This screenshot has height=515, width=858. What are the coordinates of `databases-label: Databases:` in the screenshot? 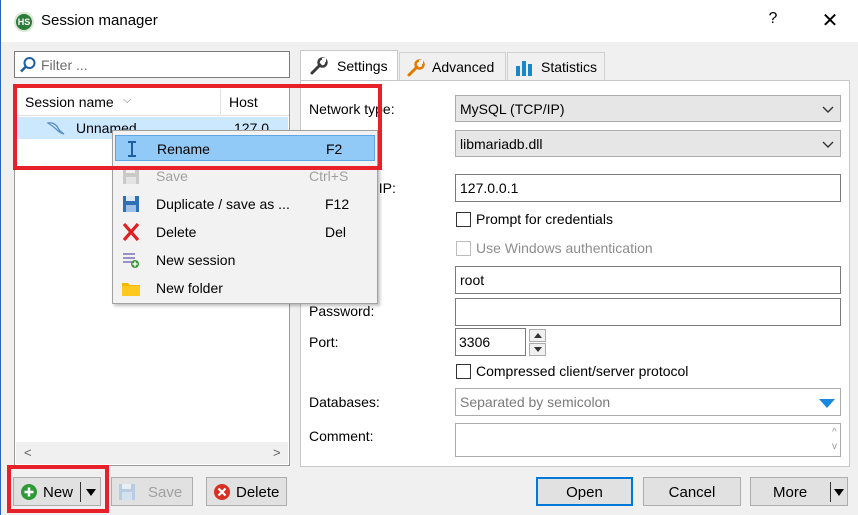 It's located at (344, 402).